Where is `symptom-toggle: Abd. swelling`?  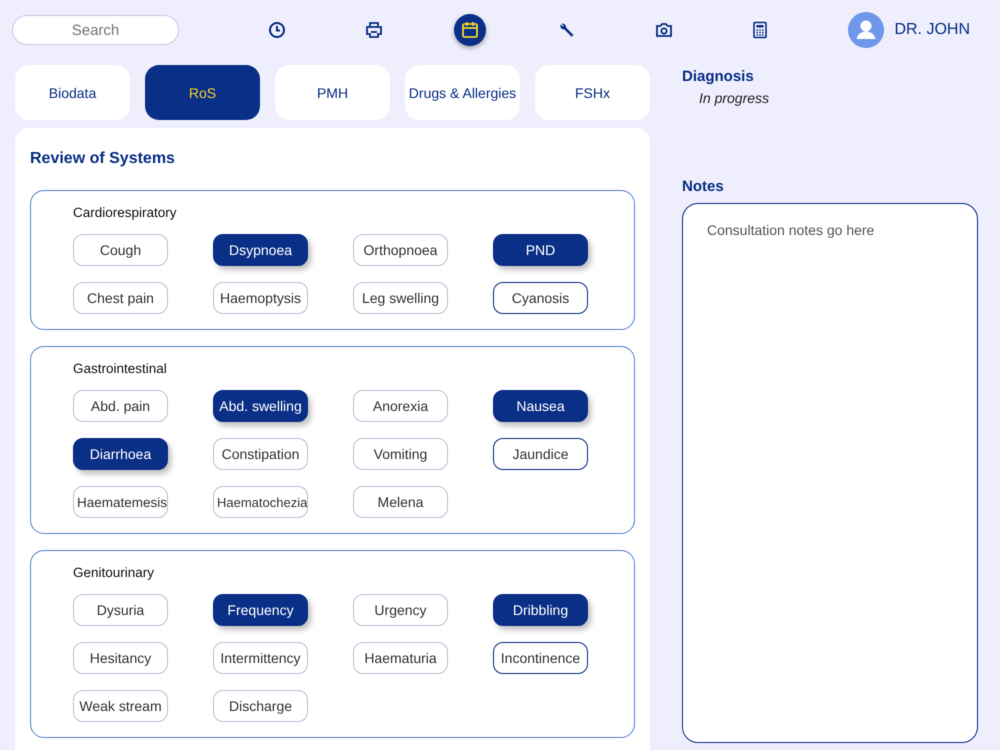 symptom-toggle: Abd. swelling is located at coordinates (260, 406).